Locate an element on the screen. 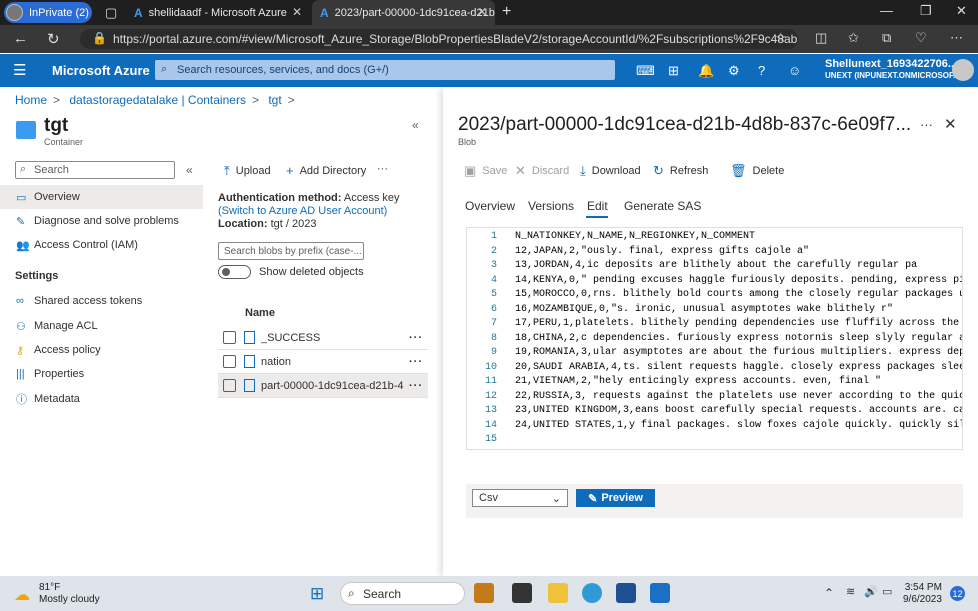 The width and height of the screenshot is (978, 611). file-row: part-00000-1dc91cea-d21b-4... ··· is located at coordinates (323, 386).